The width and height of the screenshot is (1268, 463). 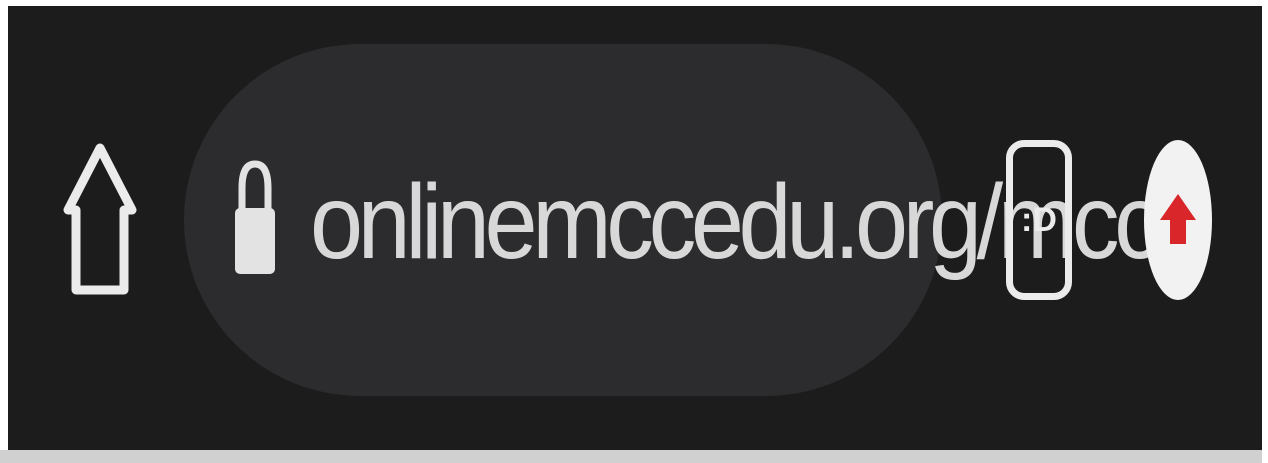 I want to click on lock-icon, so click(x=255, y=218).